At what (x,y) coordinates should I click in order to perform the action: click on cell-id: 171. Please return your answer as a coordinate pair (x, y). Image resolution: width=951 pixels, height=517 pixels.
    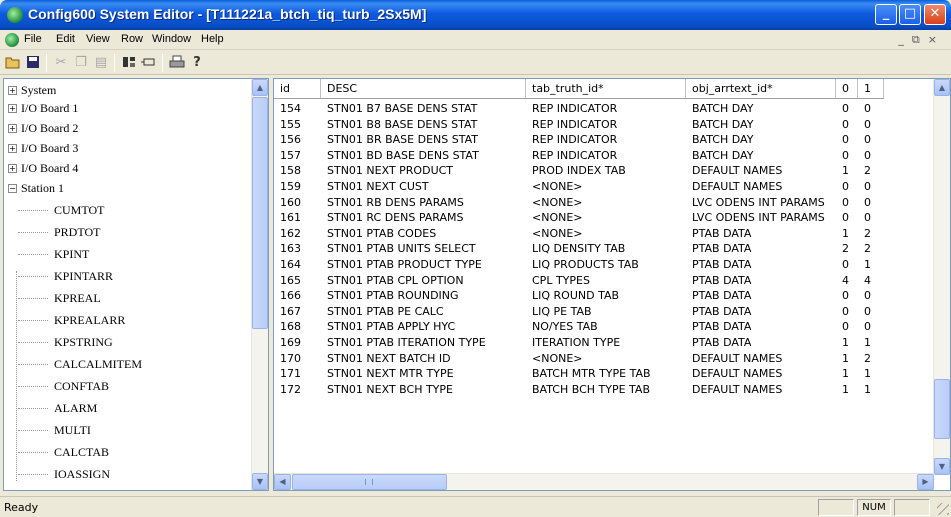
    Looking at the image, I should click on (297, 374).